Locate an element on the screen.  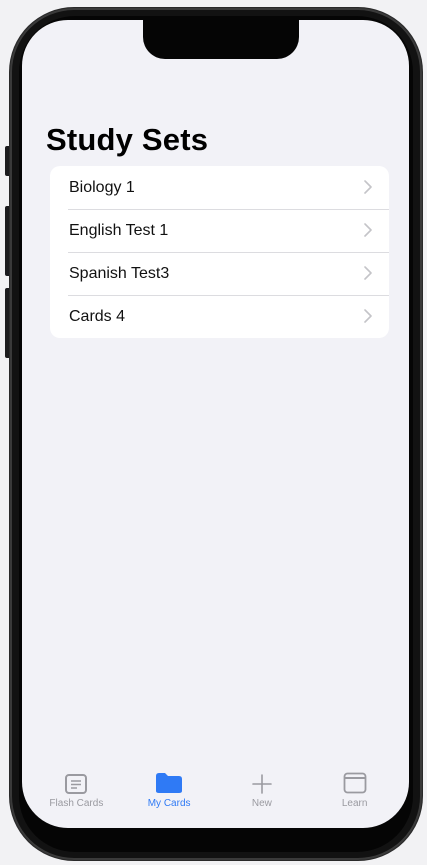
notch is located at coordinates (221, 39).